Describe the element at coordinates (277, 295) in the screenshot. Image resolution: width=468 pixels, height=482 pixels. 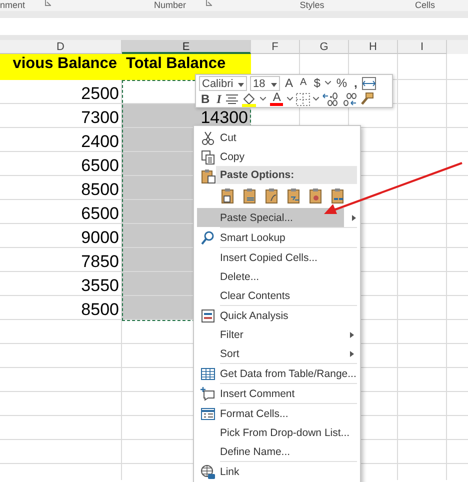
I see `menu-item: Clear Contents` at that location.